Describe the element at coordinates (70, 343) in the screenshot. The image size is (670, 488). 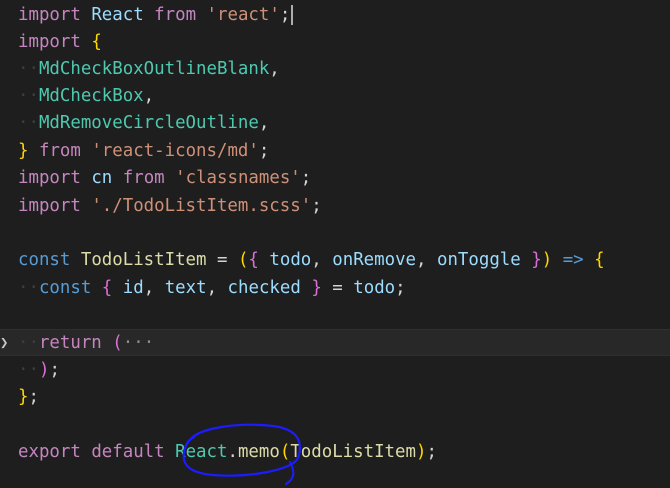
I see `token: return` at that location.